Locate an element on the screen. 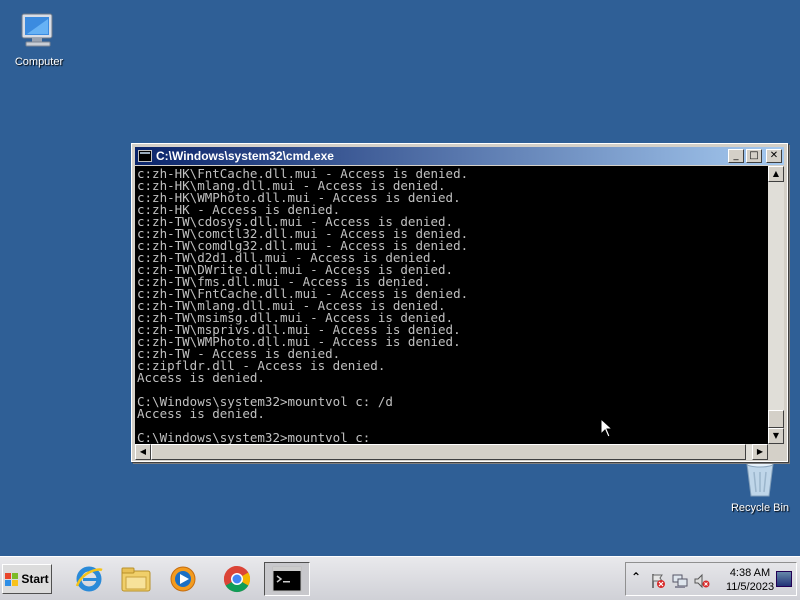 This screenshot has height=600, width=800. taskbar-chrome is located at coordinates (237, 579).